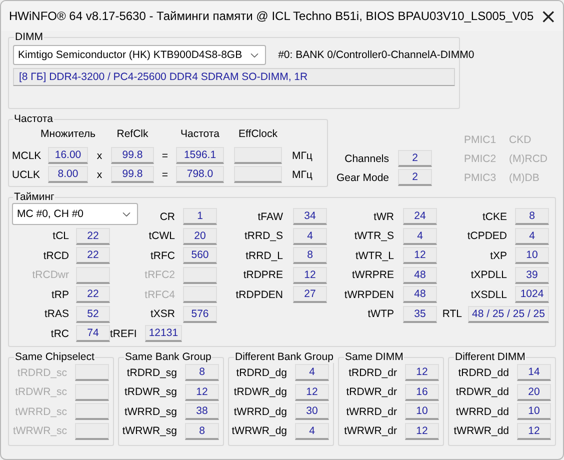 This screenshot has width=564, height=460. What do you see at coordinates (27, 156) in the screenshot?
I see `clock-label: MCLK` at bounding box center [27, 156].